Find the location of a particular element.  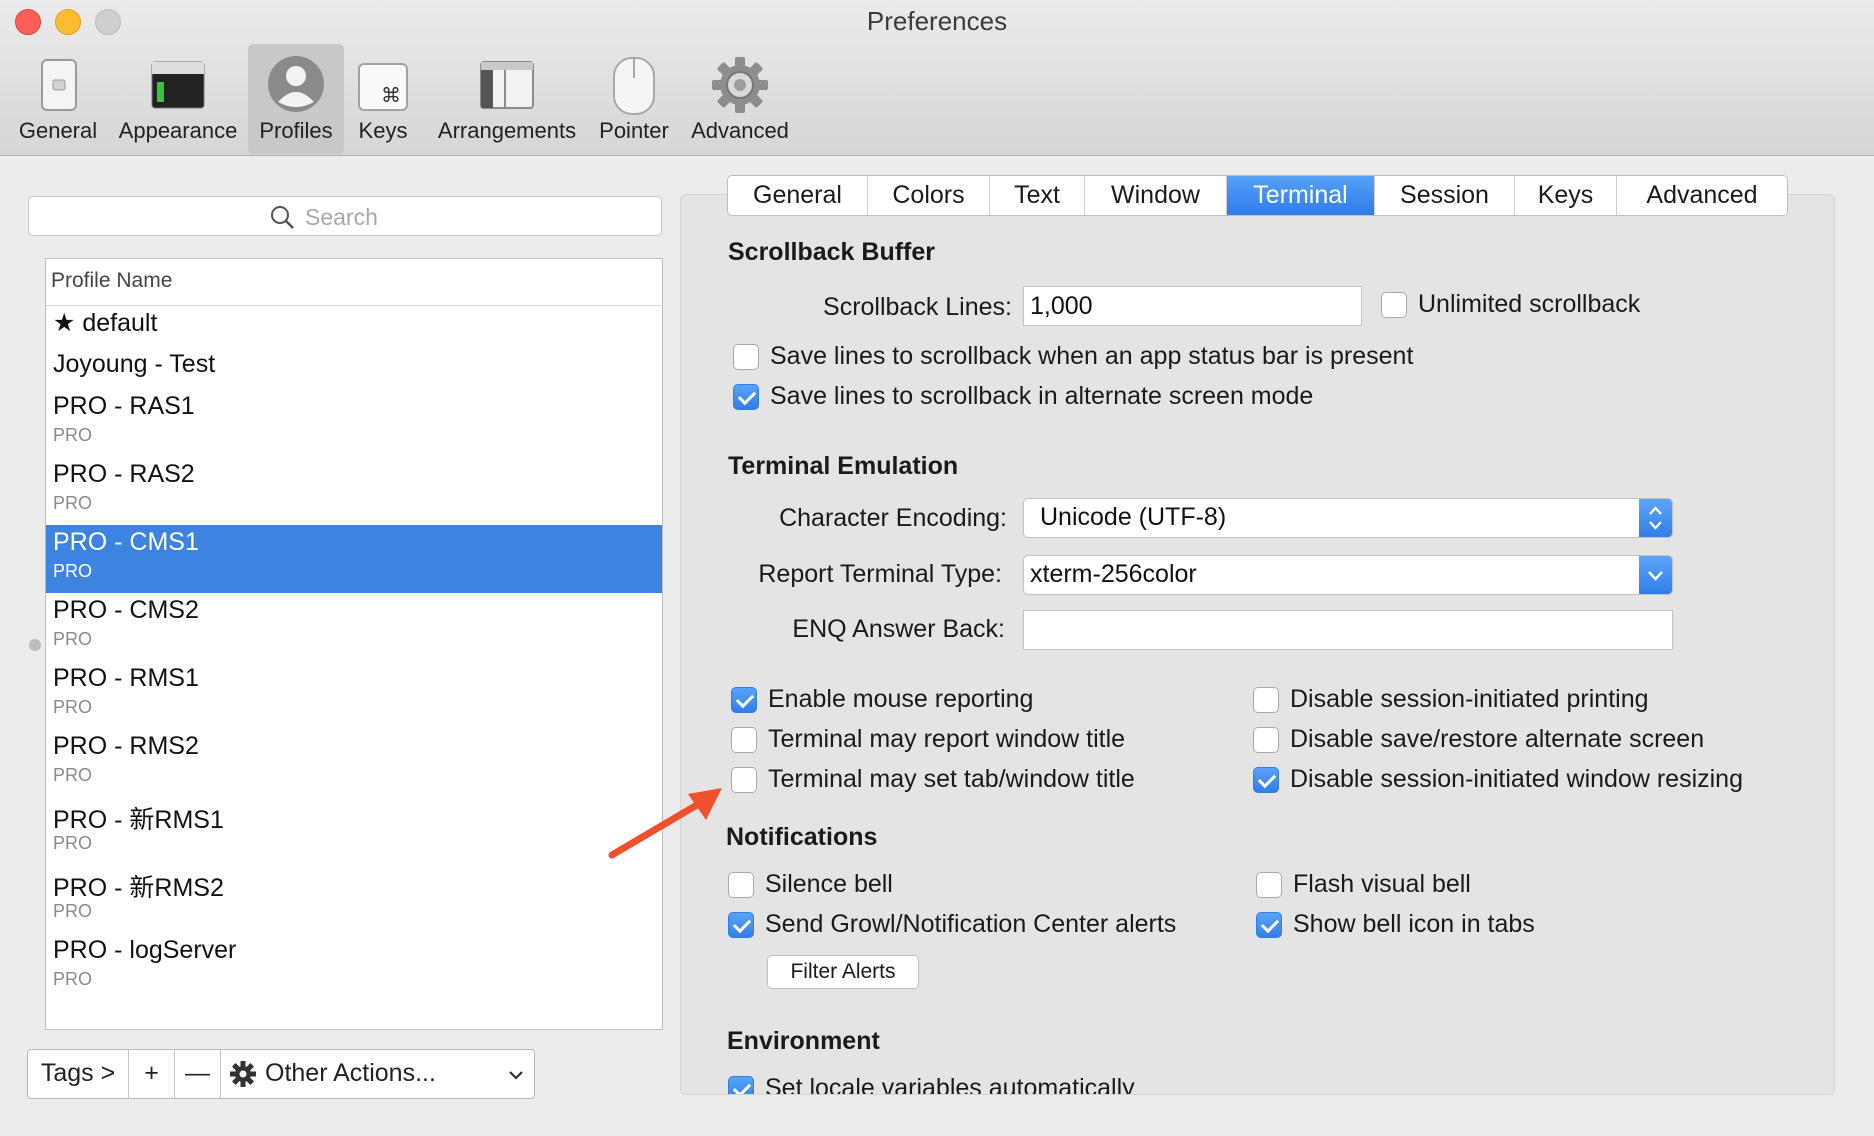

toolbar-pointer: Pointer is located at coordinates (634, 99).